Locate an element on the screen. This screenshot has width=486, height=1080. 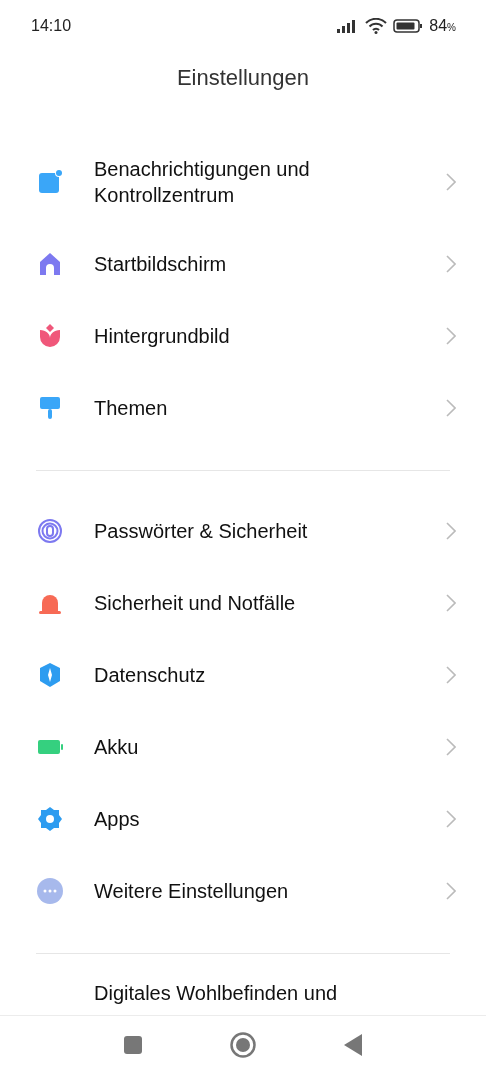
settings-item: Akku is located at coordinates (243, 747).